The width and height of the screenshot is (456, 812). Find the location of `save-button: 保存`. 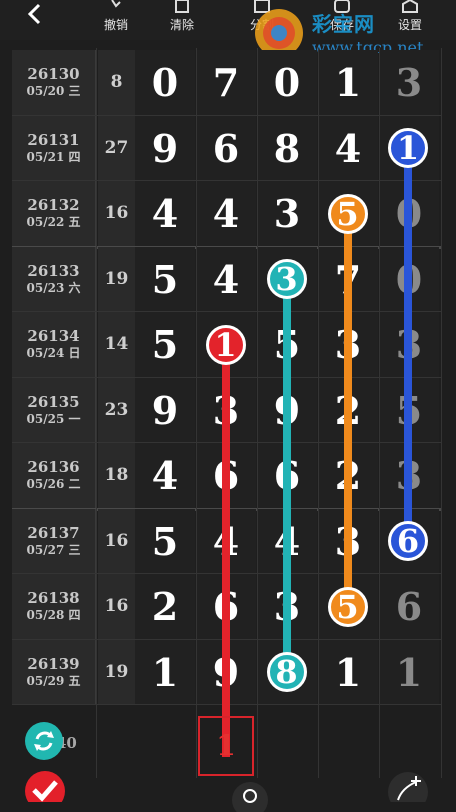

save-button: 保存 is located at coordinates (342, 20).